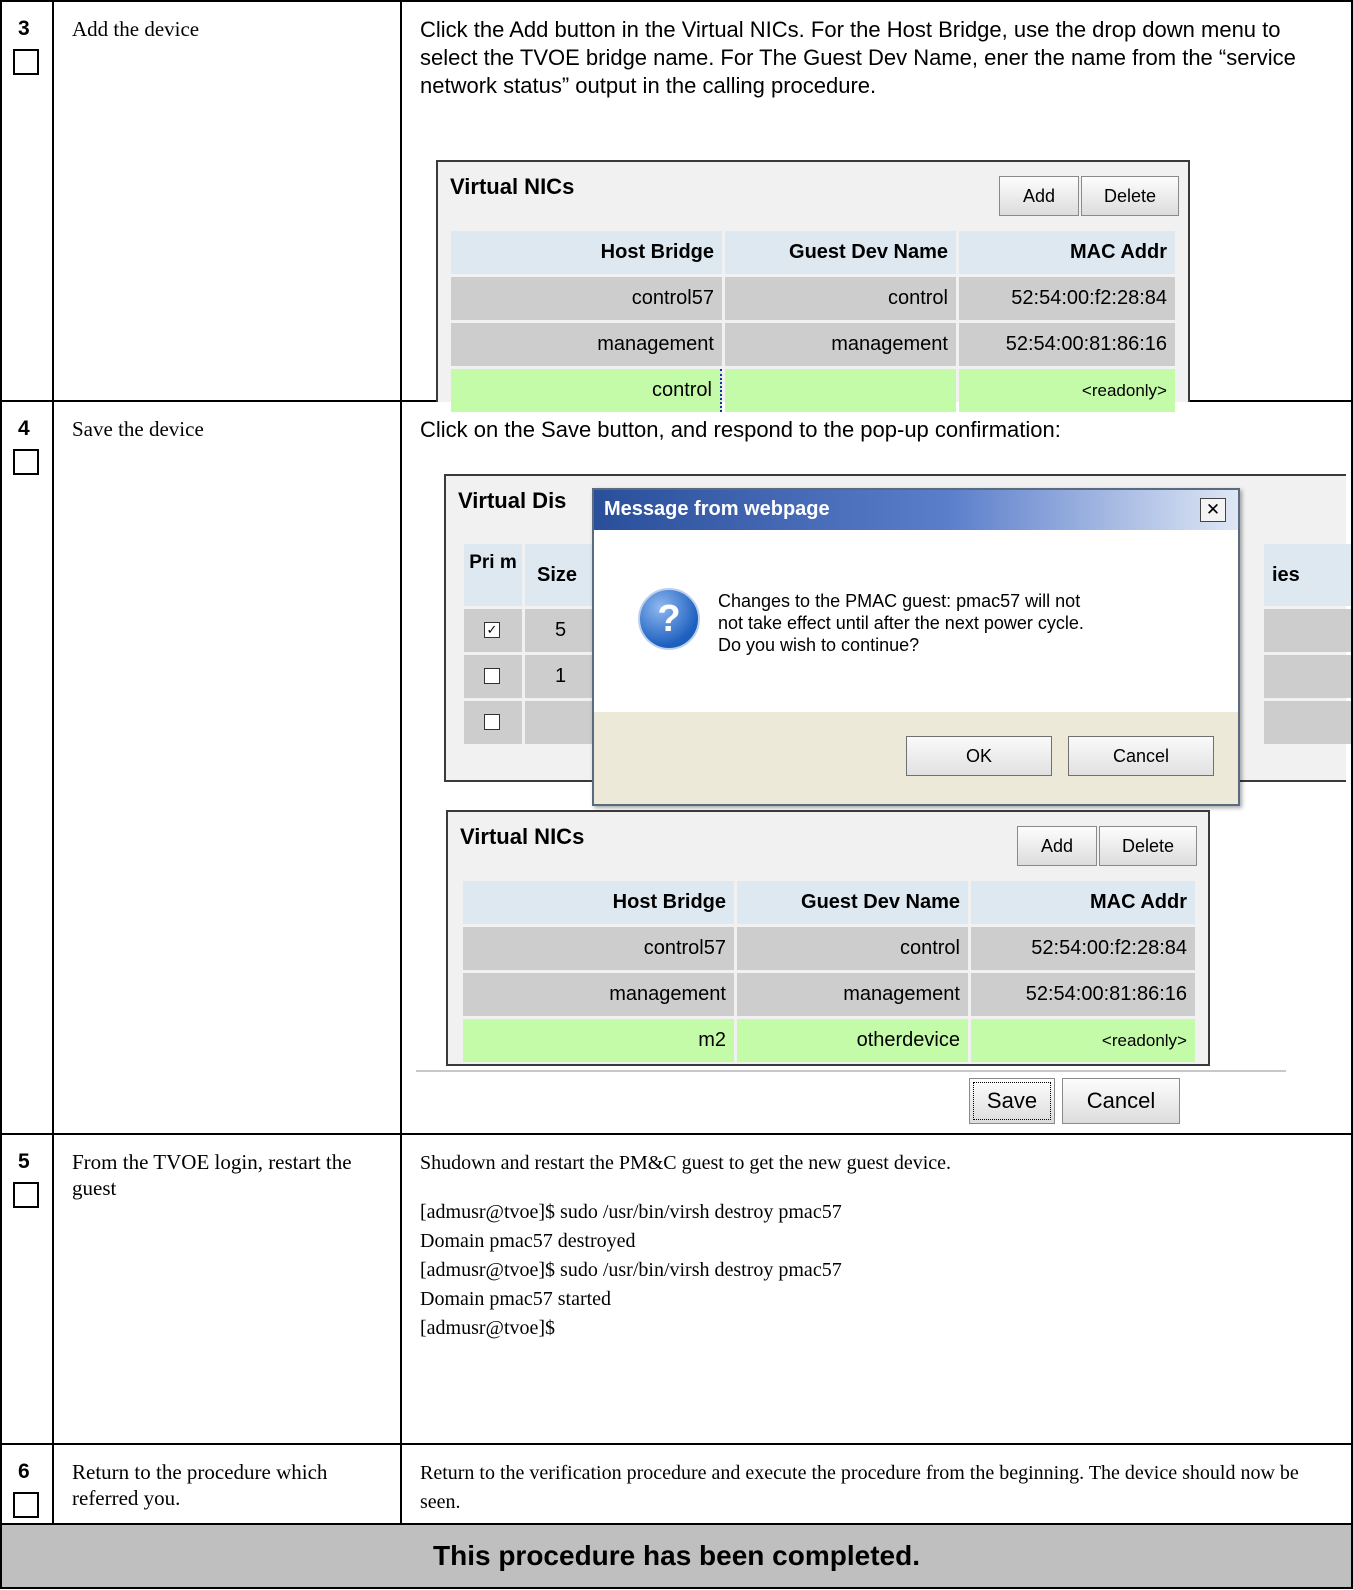 This screenshot has height=1590, width=1353. I want to click on console-line: [admusr@tvoe]$, so click(488, 1328).